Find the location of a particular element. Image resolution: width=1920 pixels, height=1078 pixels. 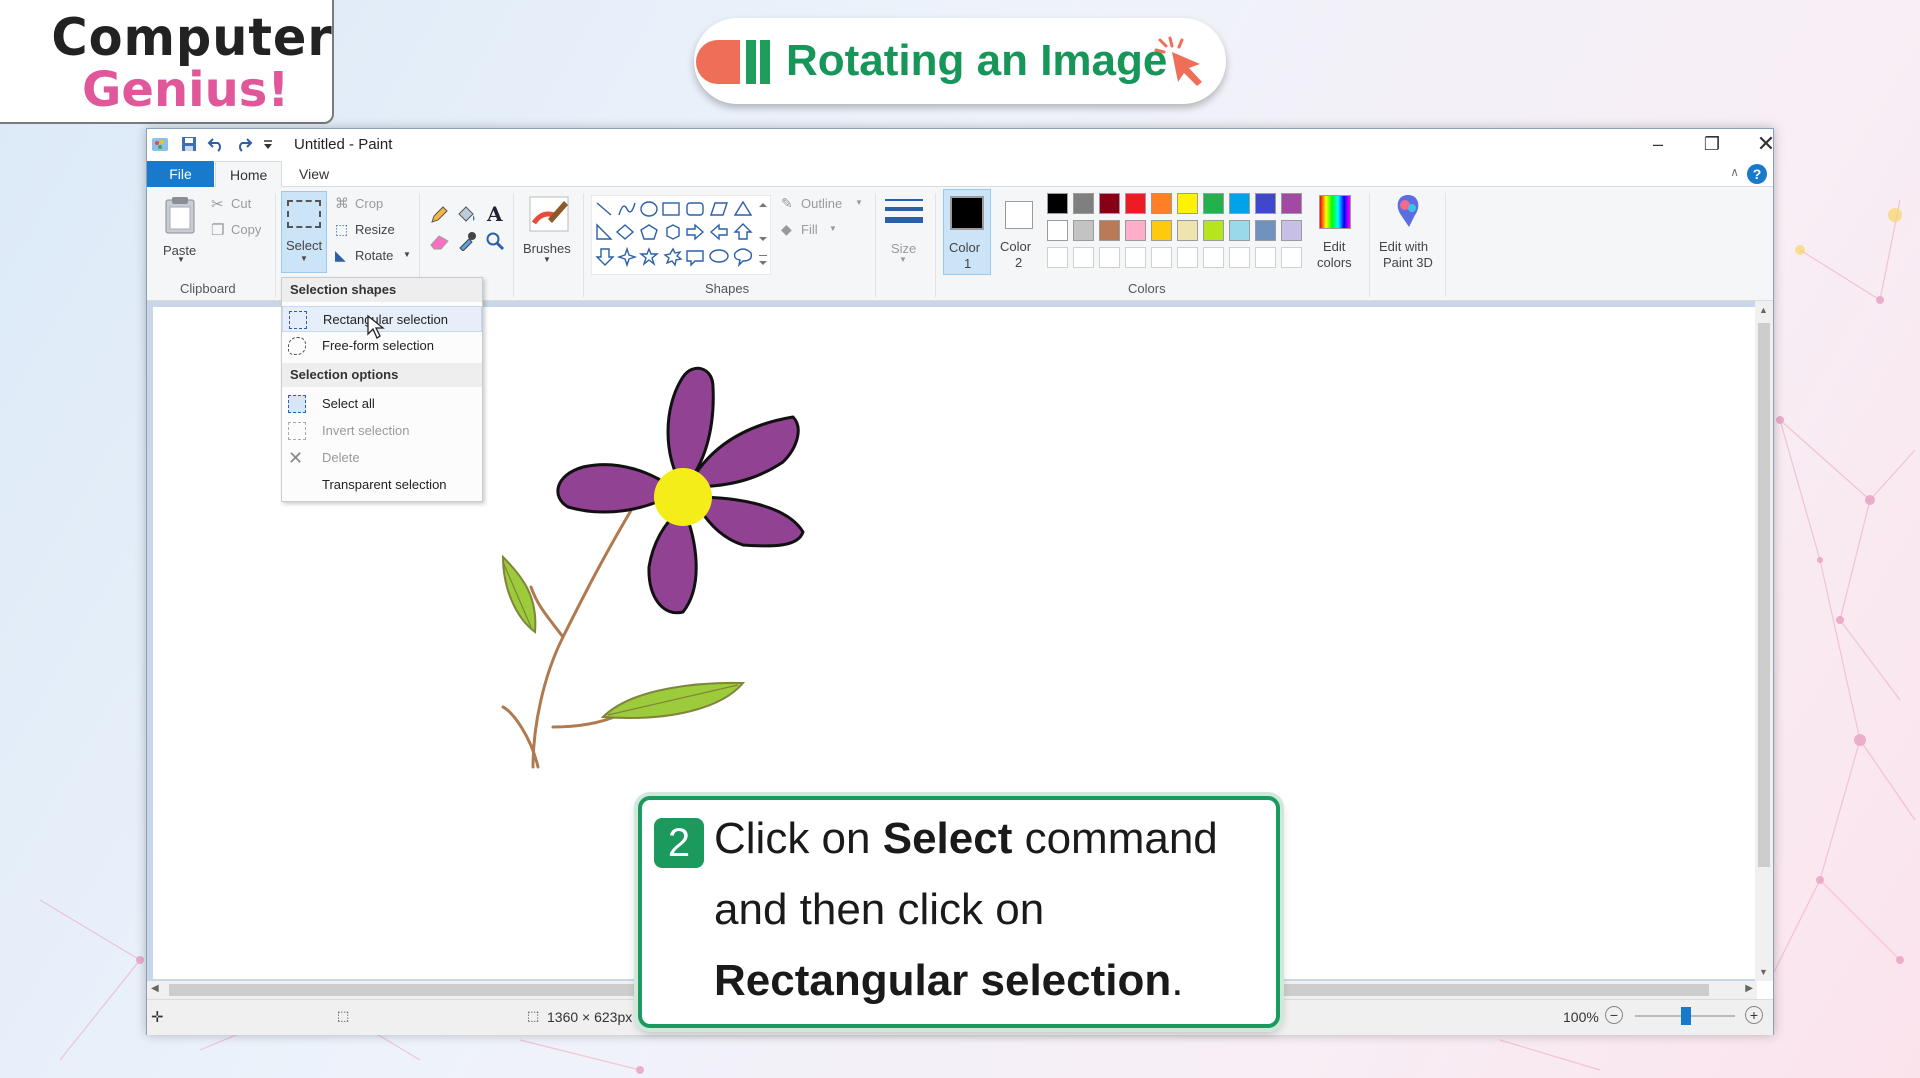

shapes-gallery is located at coordinates (681, 235).